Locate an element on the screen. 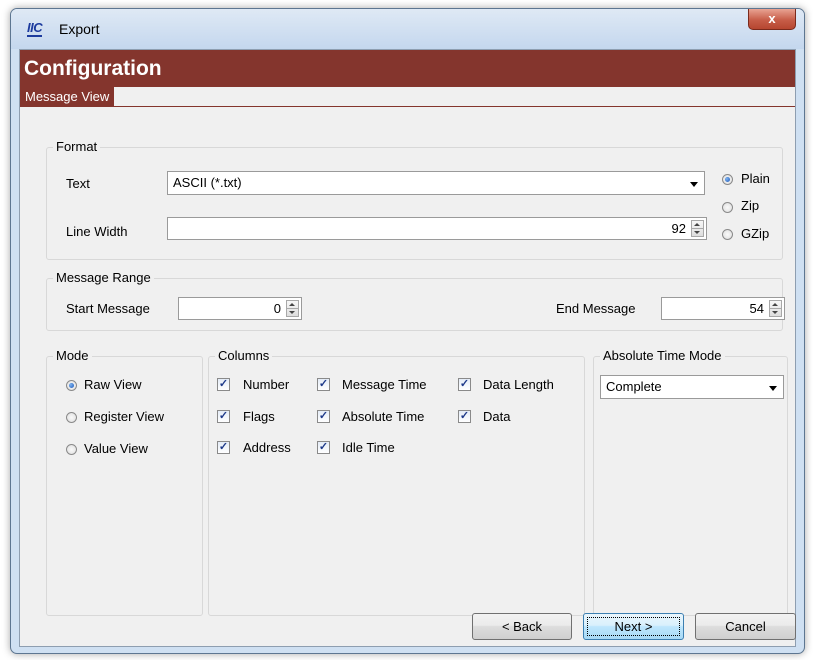 The width and height of the screenshot is (813, 660). close-button: x is located at coordinates (772, 19).